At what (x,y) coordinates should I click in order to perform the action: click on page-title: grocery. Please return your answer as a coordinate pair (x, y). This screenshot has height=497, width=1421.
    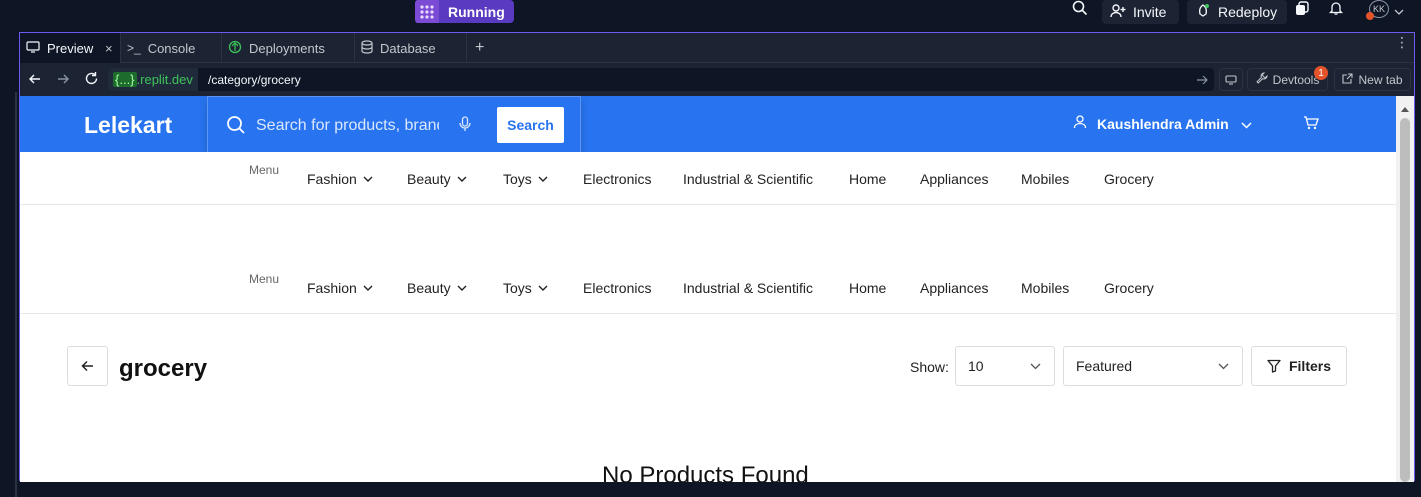
    Looking at the image, I should click on (163, 368).